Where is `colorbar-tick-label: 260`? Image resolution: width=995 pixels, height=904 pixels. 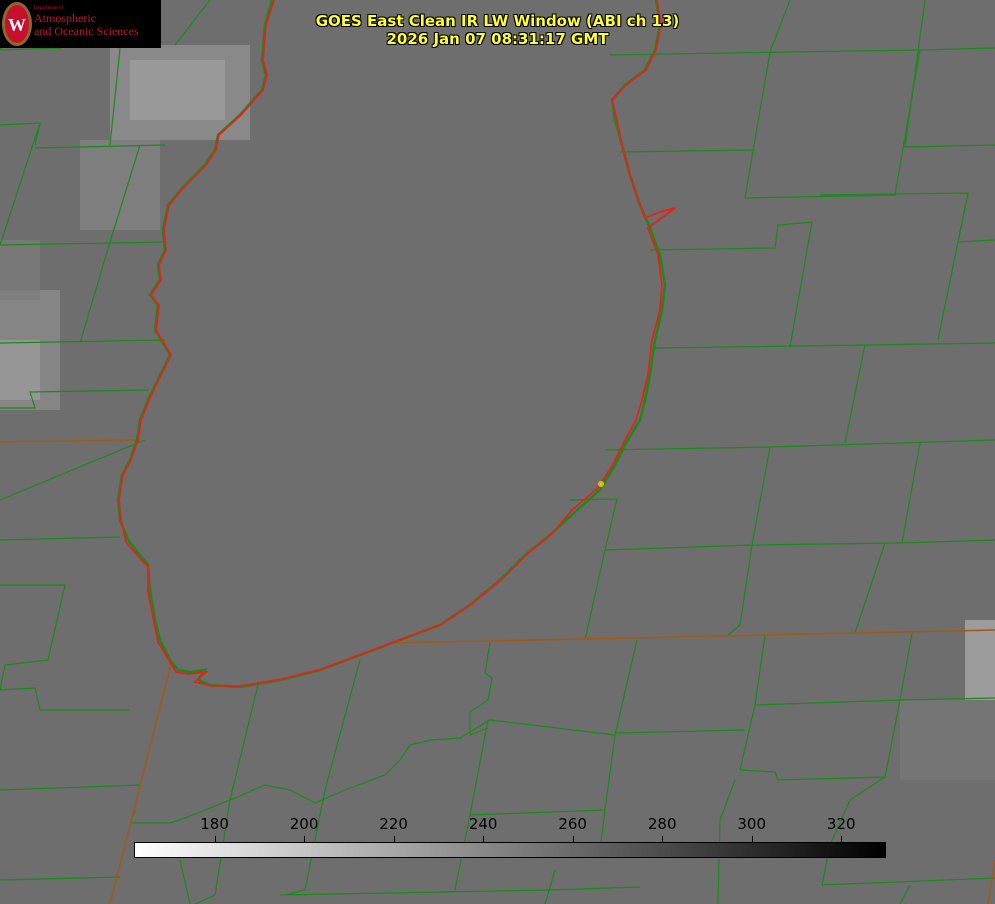 colorbar-tick-label: 260 is located at coordinates (572, 824).